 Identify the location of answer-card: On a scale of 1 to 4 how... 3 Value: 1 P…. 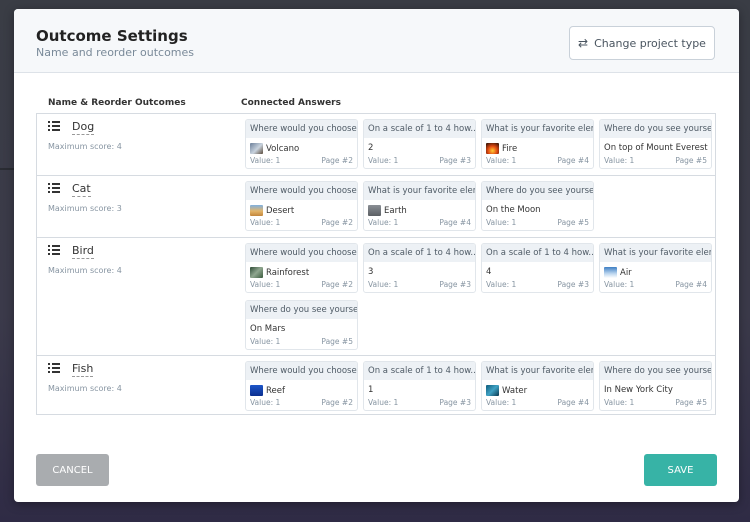
(419, 268).